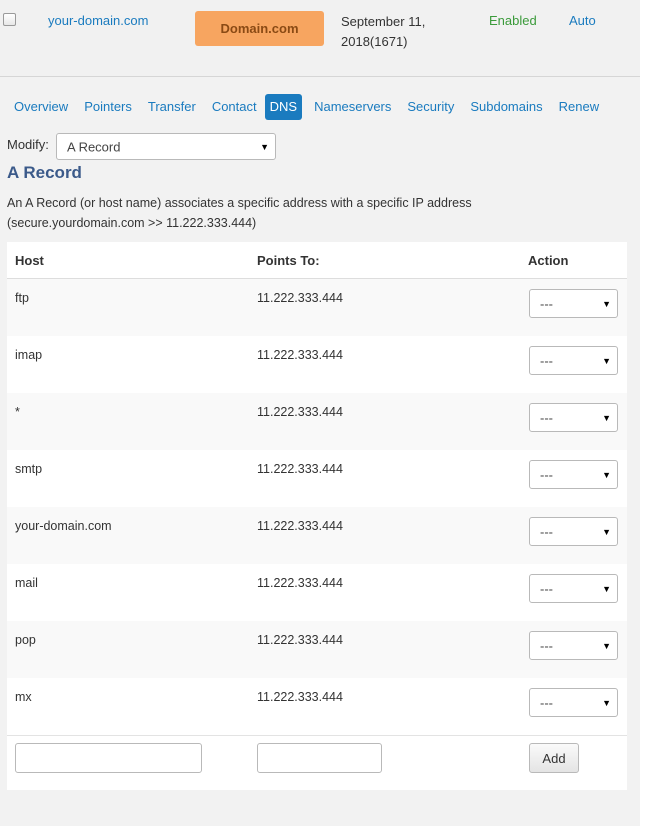 This screenshot has width=648, height=826. I want to click on tab-contact: Contact, so click(234, 107).